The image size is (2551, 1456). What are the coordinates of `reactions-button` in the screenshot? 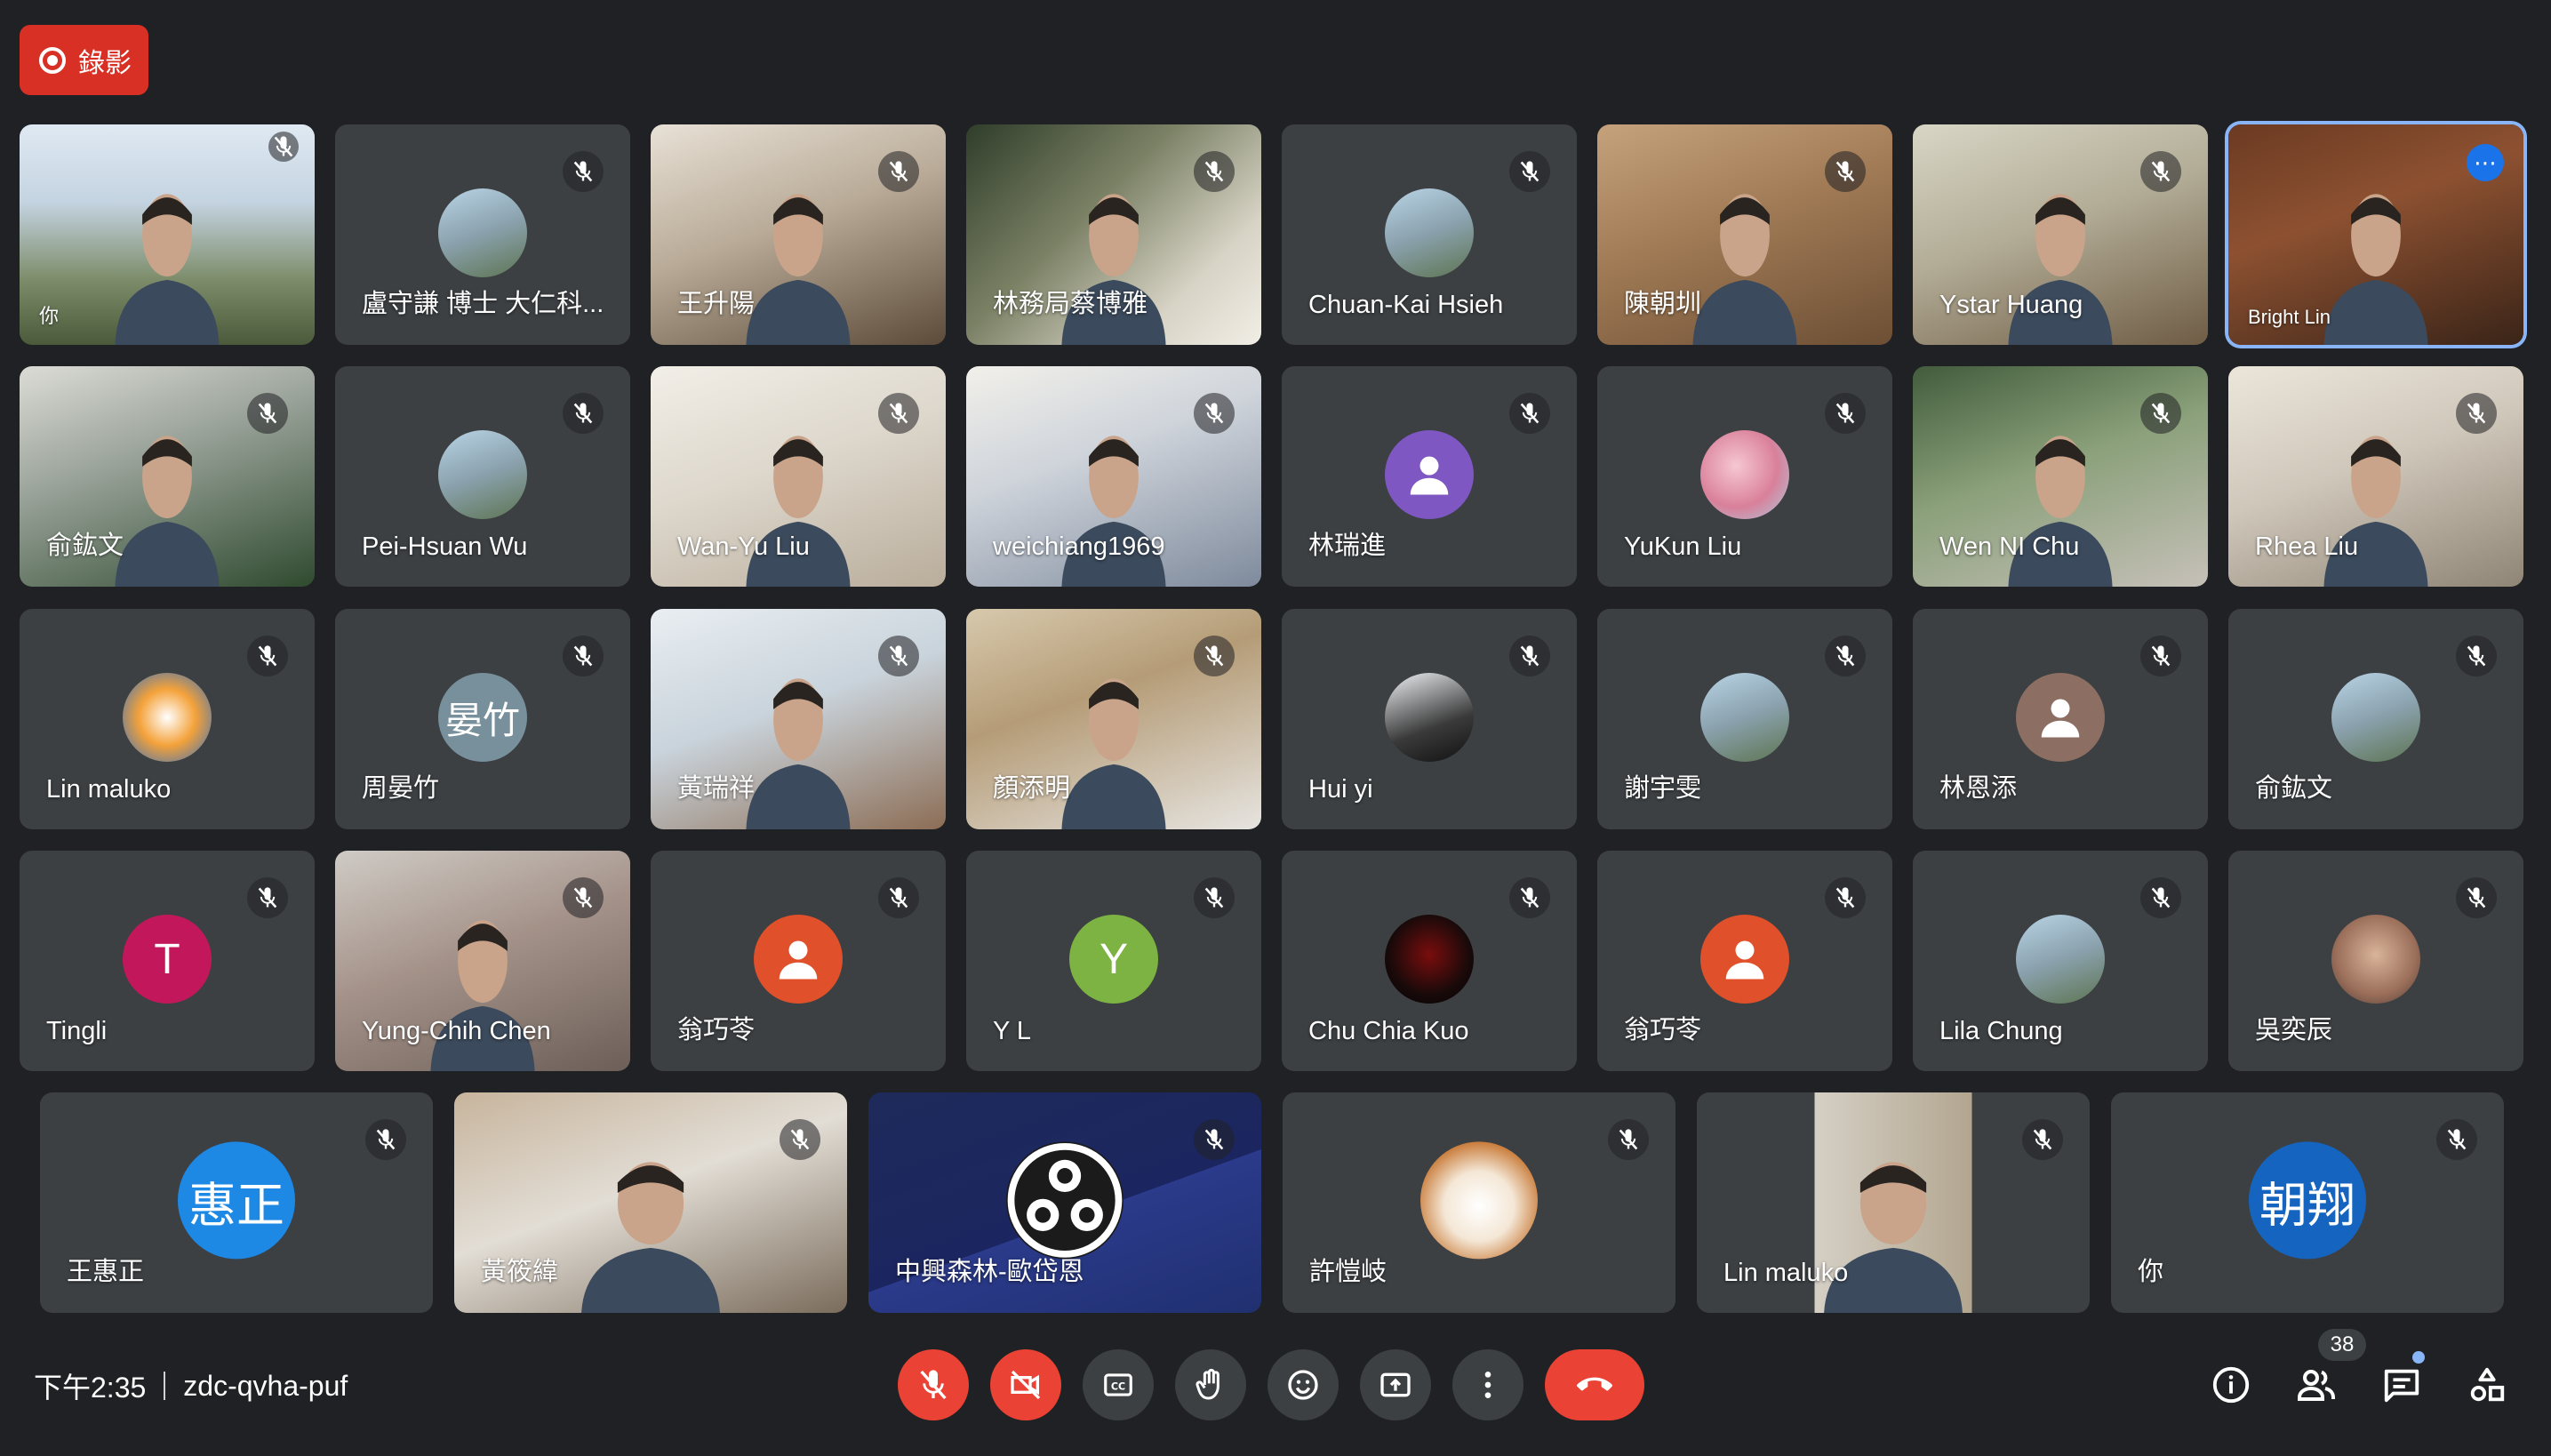 It's located at (1303, 1384).